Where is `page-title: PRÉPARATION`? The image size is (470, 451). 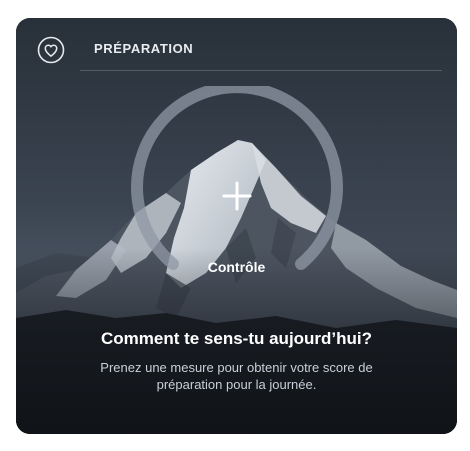
page-title: PRÉPARATION is located at coordinates (144, 48).